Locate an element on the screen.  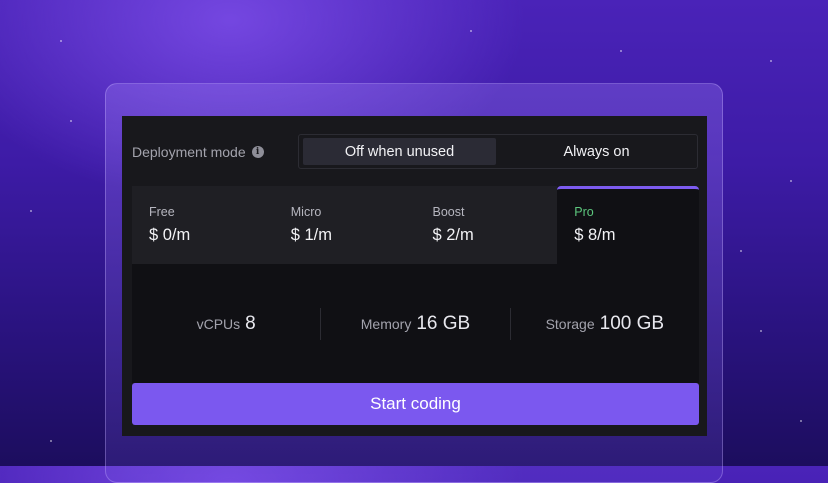
spec-storage: Storage 100 GB is located at coordinates (605, 324).